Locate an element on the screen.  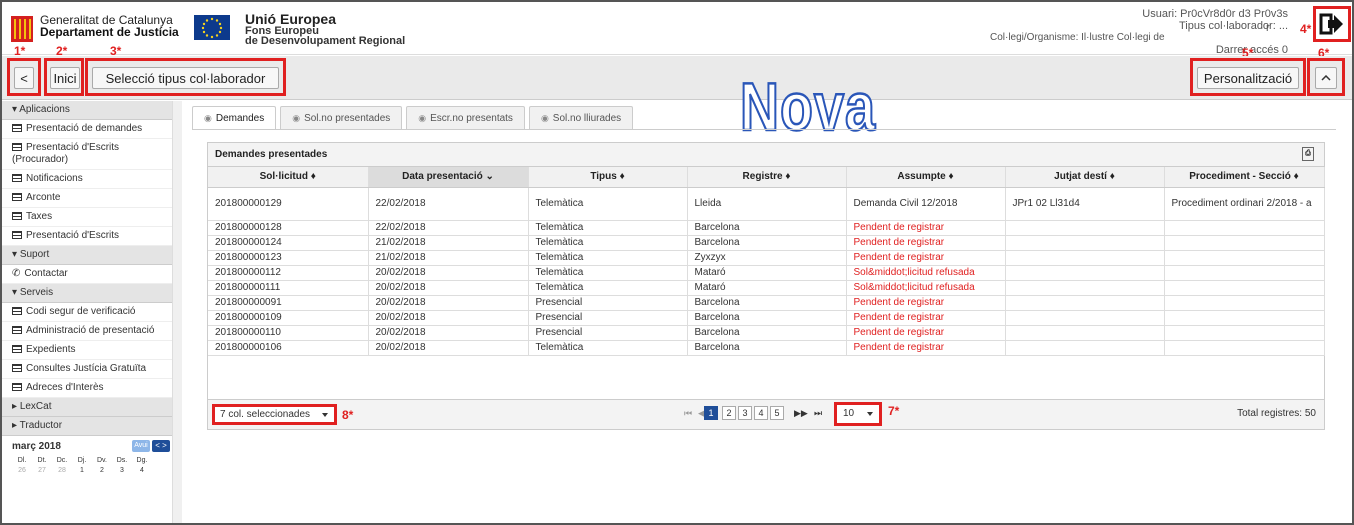
calendar-nav-buttons: < > is located at coordinates (161, 446).